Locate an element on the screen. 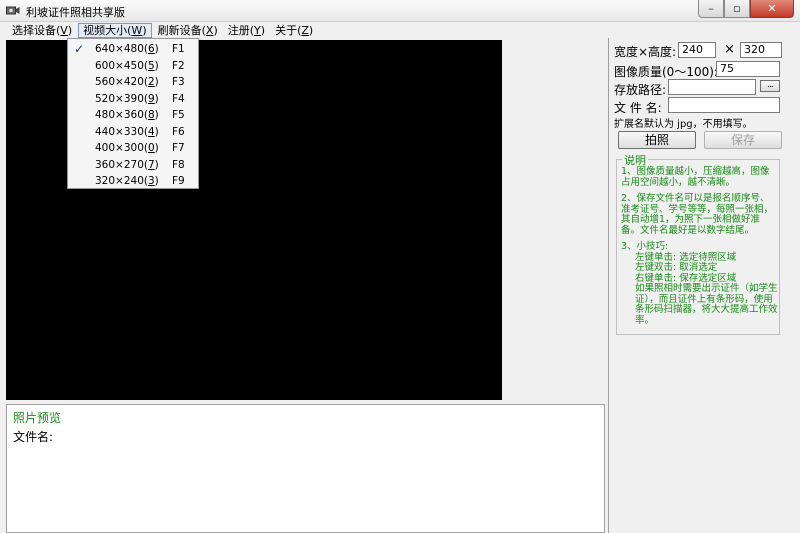 Image resolution: width=800 pixels, height=533 pixels. menu-item-label: 560×420(2) is located at coordinates (127, 82).